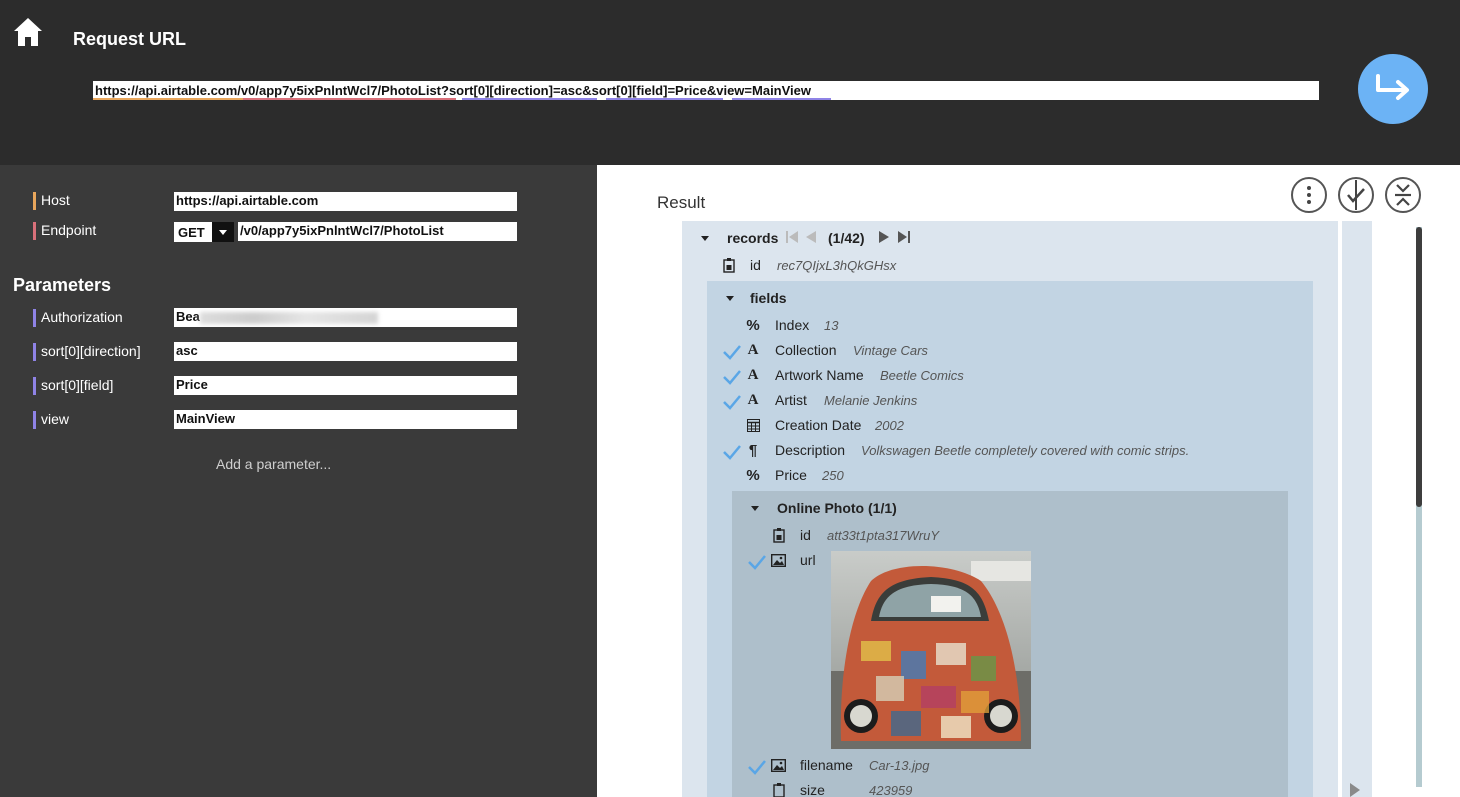  I want to click on collapse-all-button, so click(1403, 195).